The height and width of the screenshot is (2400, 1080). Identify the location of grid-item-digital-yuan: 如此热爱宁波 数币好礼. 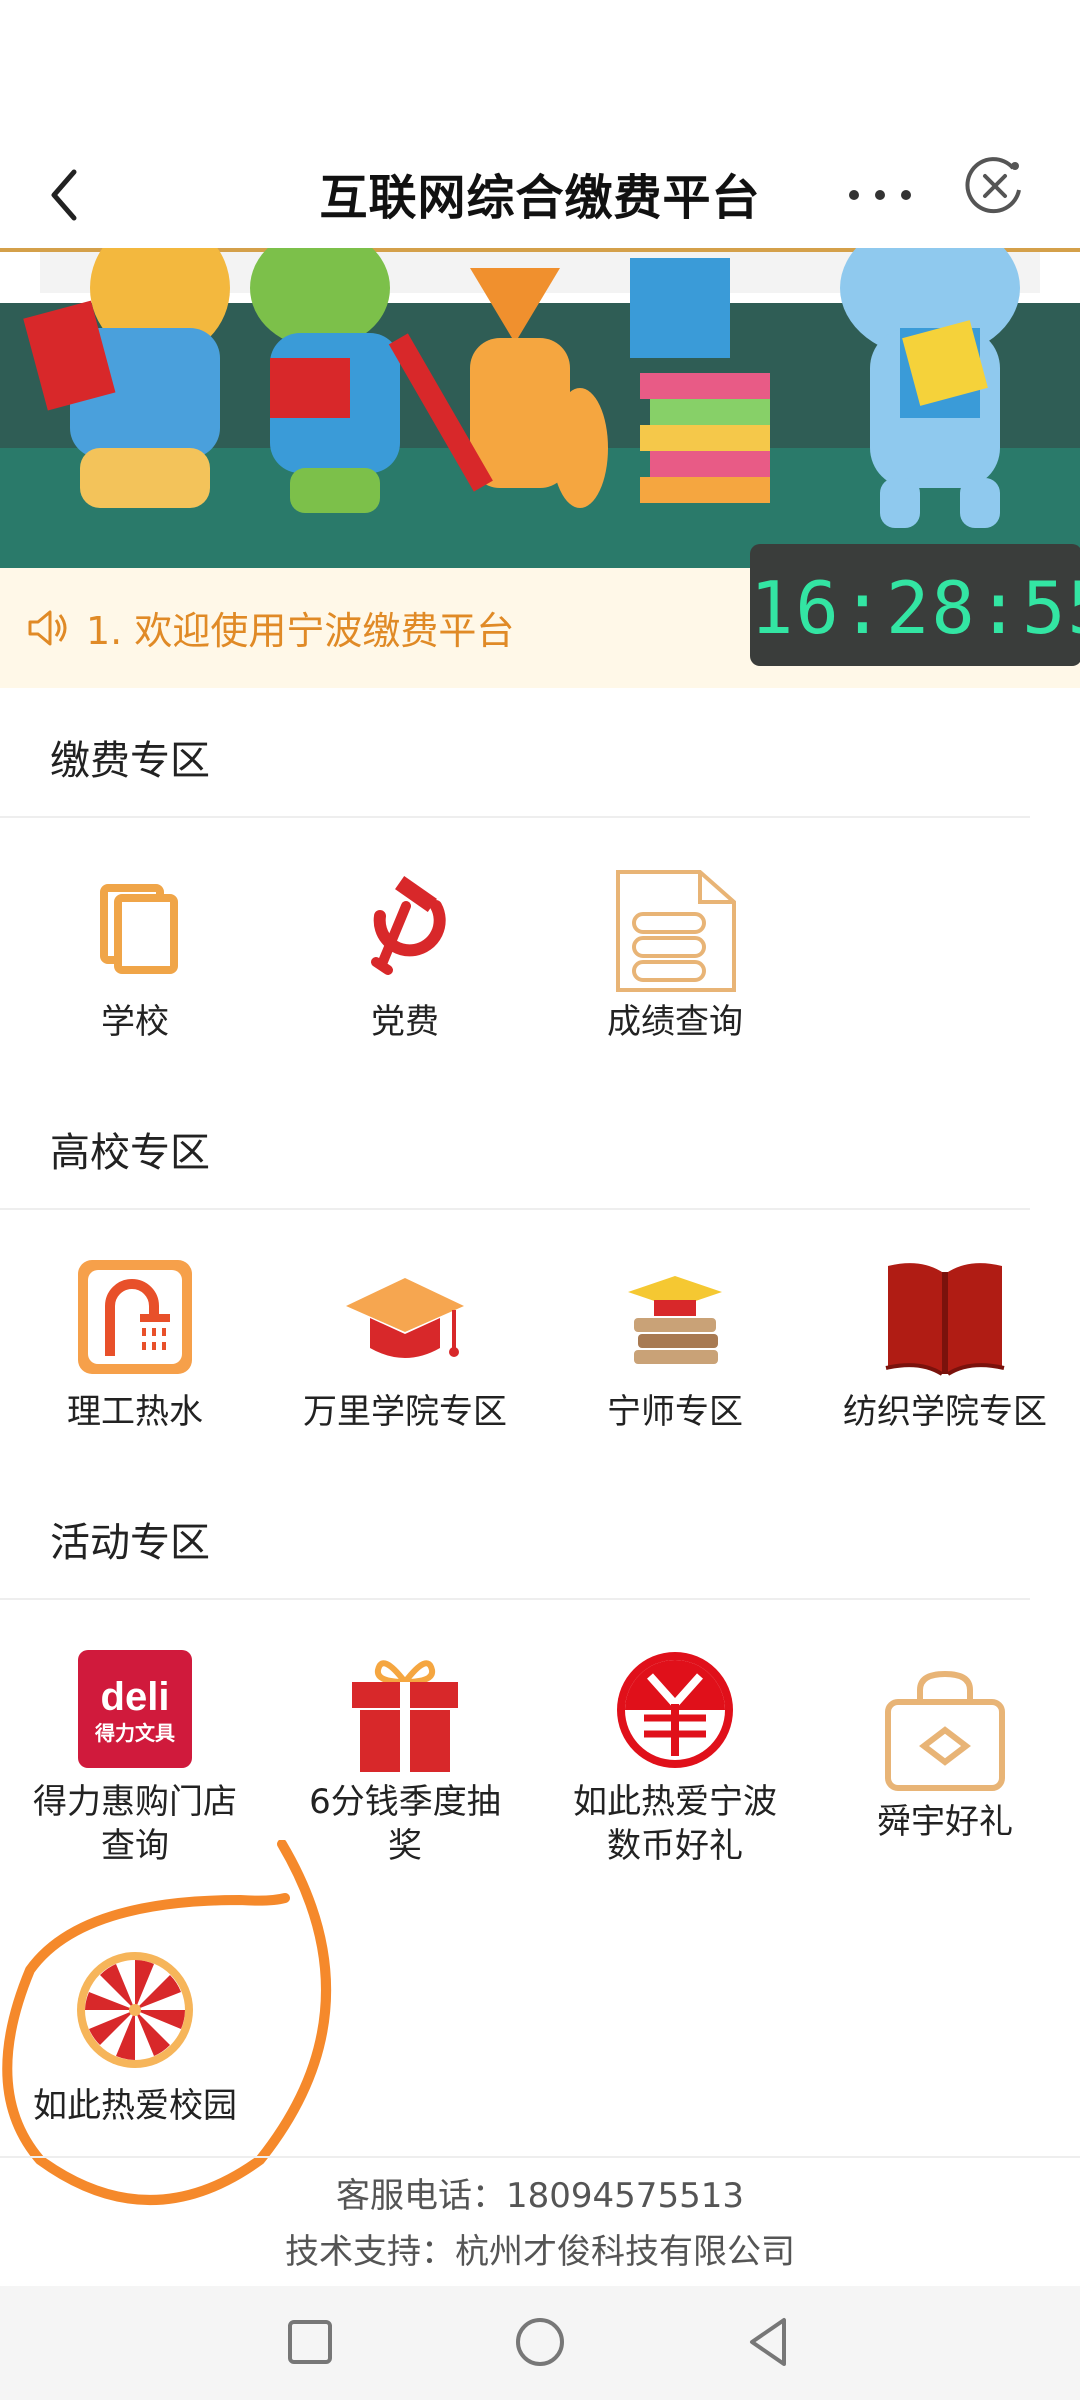
(675, 1757).